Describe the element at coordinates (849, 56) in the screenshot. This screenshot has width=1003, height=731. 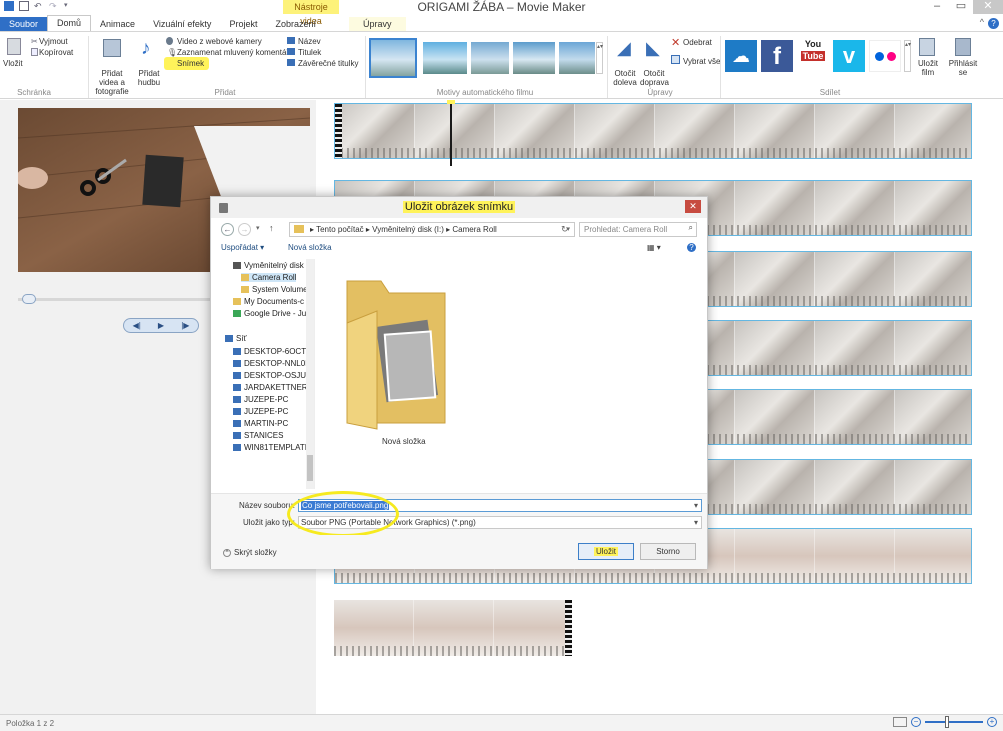
I see `vimeo-icon: v` at that location.